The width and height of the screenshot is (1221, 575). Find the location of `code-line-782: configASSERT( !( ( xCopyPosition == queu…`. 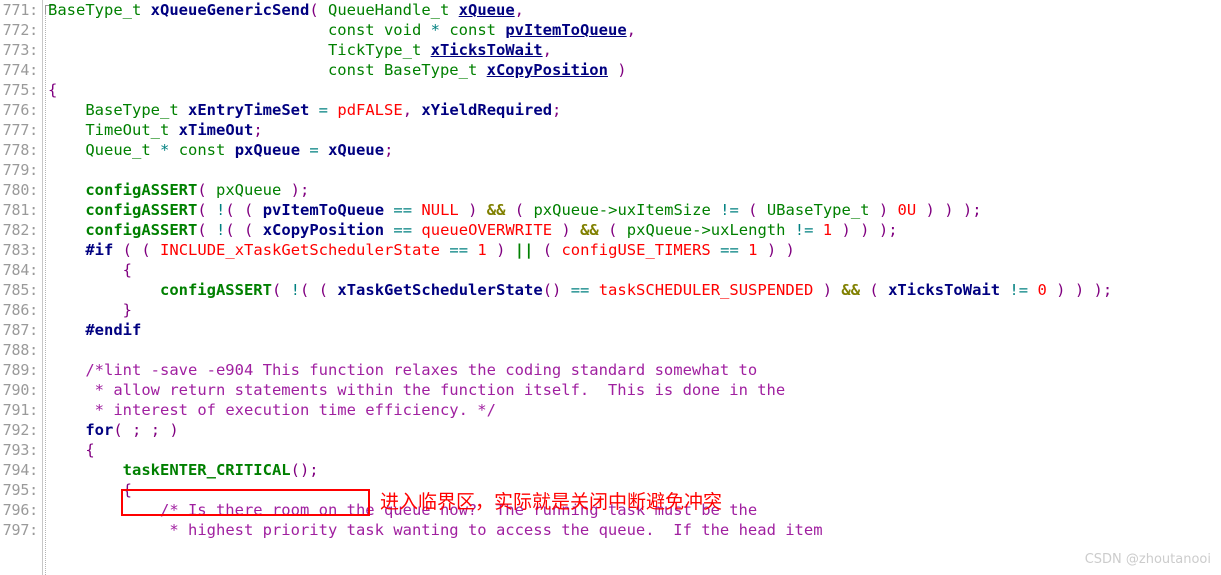

code-line-782: configASSERT( !( ( xCopyPosition == queu… is located at coordinates (491, 230).